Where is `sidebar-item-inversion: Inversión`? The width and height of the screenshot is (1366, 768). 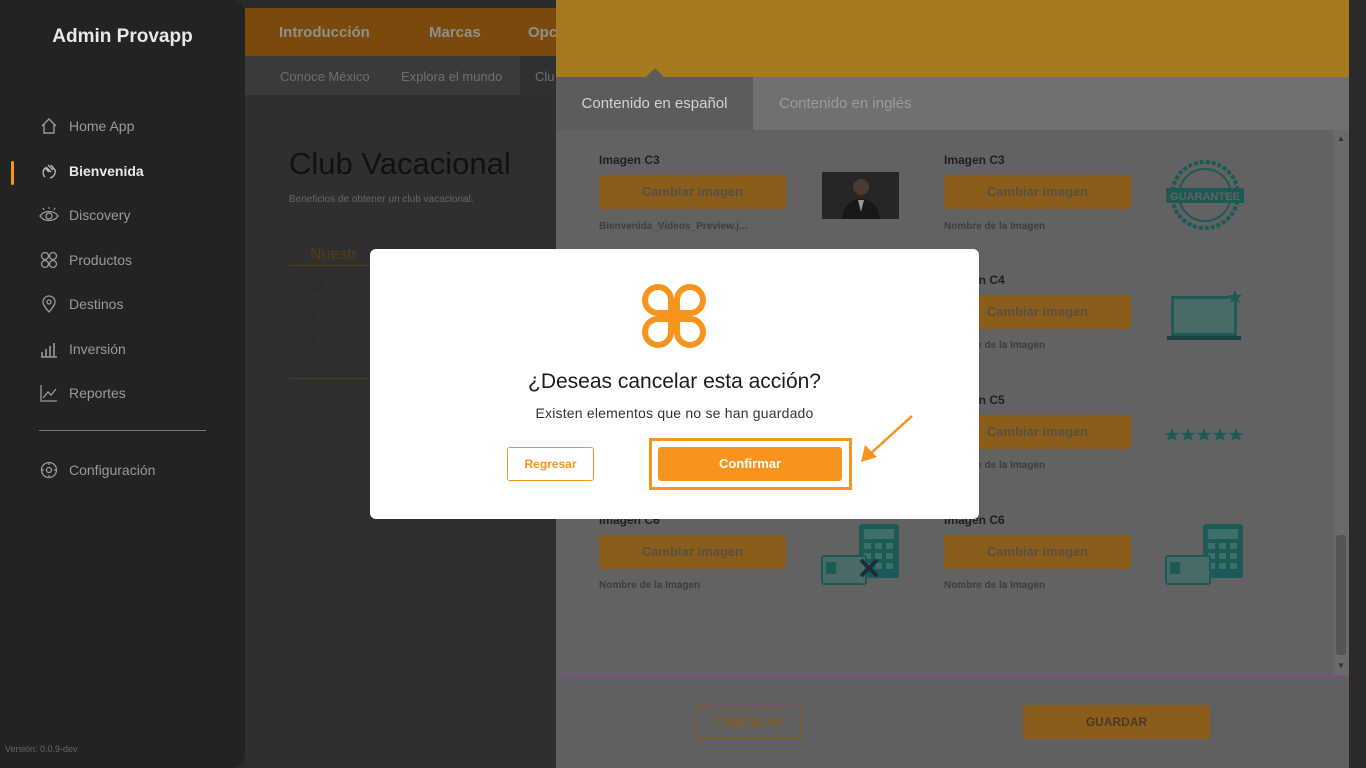
sidebar-item-inversion: Inversión is located at coordinates (82, 349).